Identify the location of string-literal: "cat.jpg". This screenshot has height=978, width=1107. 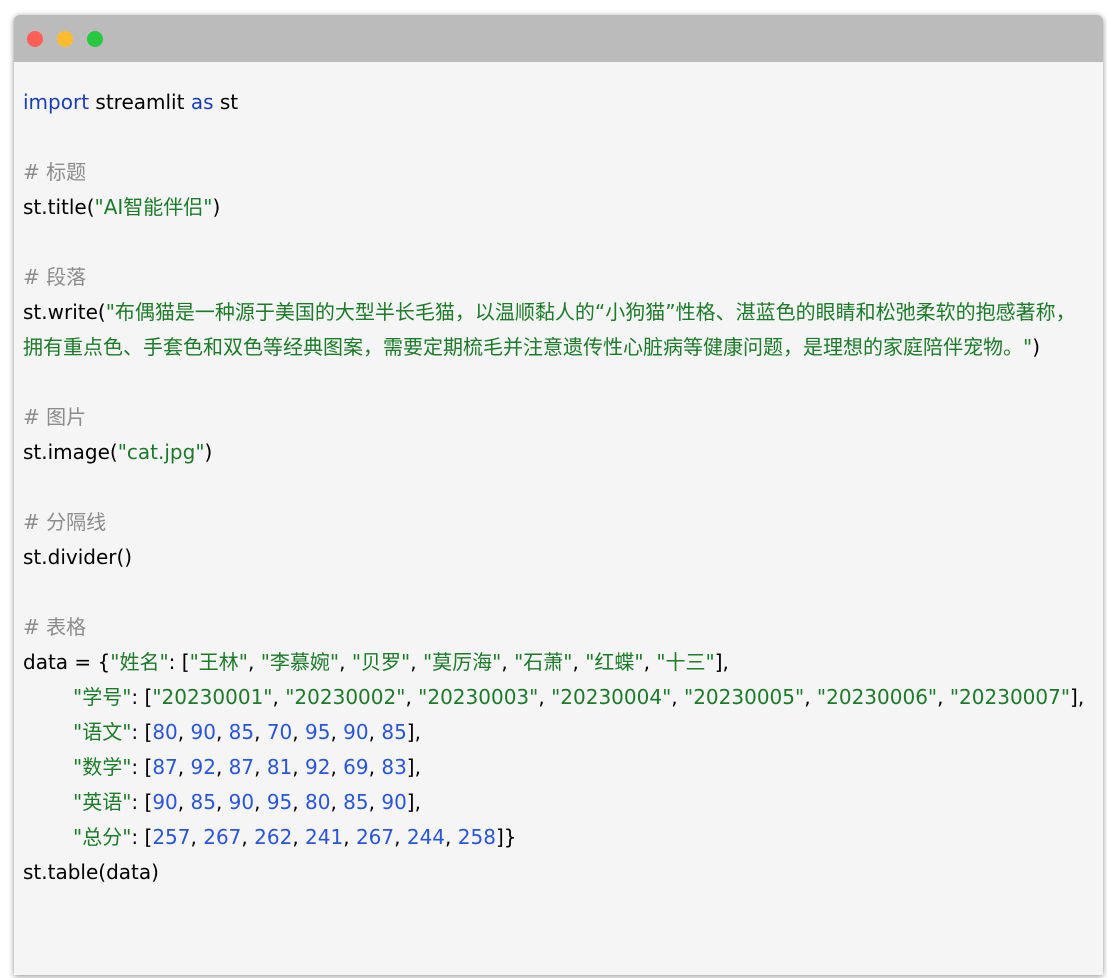
(161, 452).